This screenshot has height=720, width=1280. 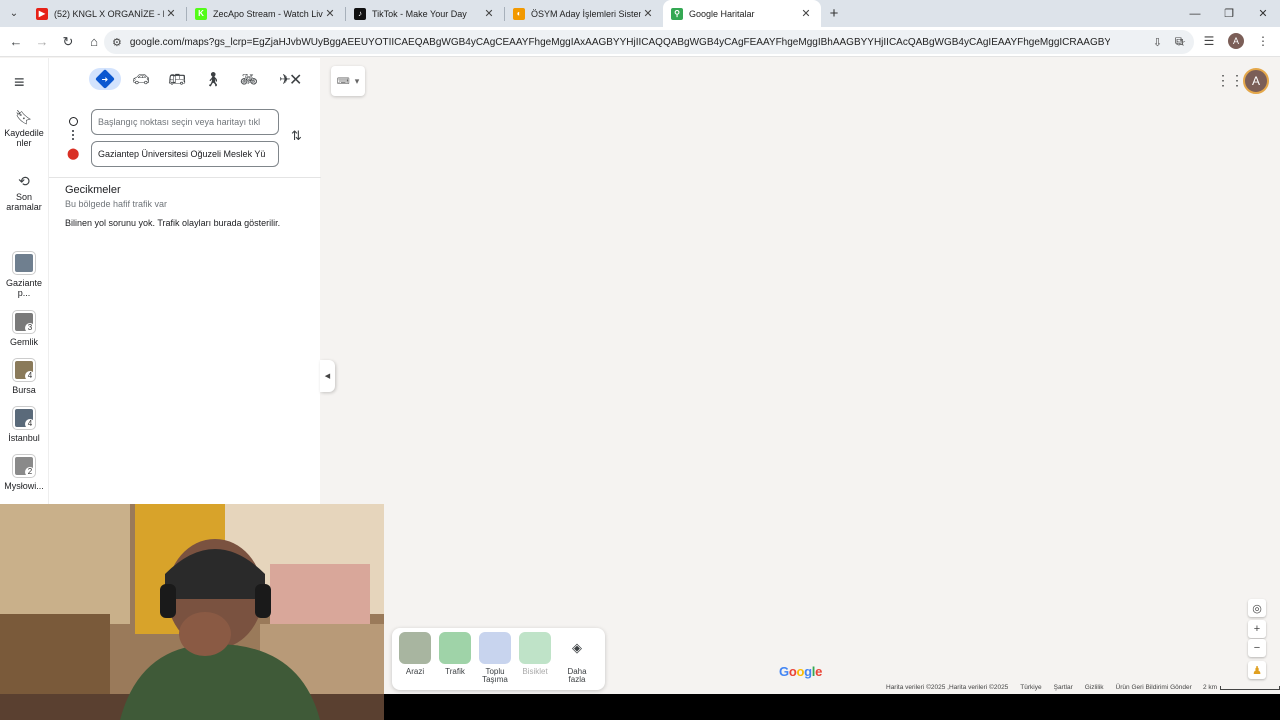 What do you see at coordinates (1257, 670) in the screenshot?
I see `pegman-street-view-icon: ♟` at bounding box center [1257, 670].